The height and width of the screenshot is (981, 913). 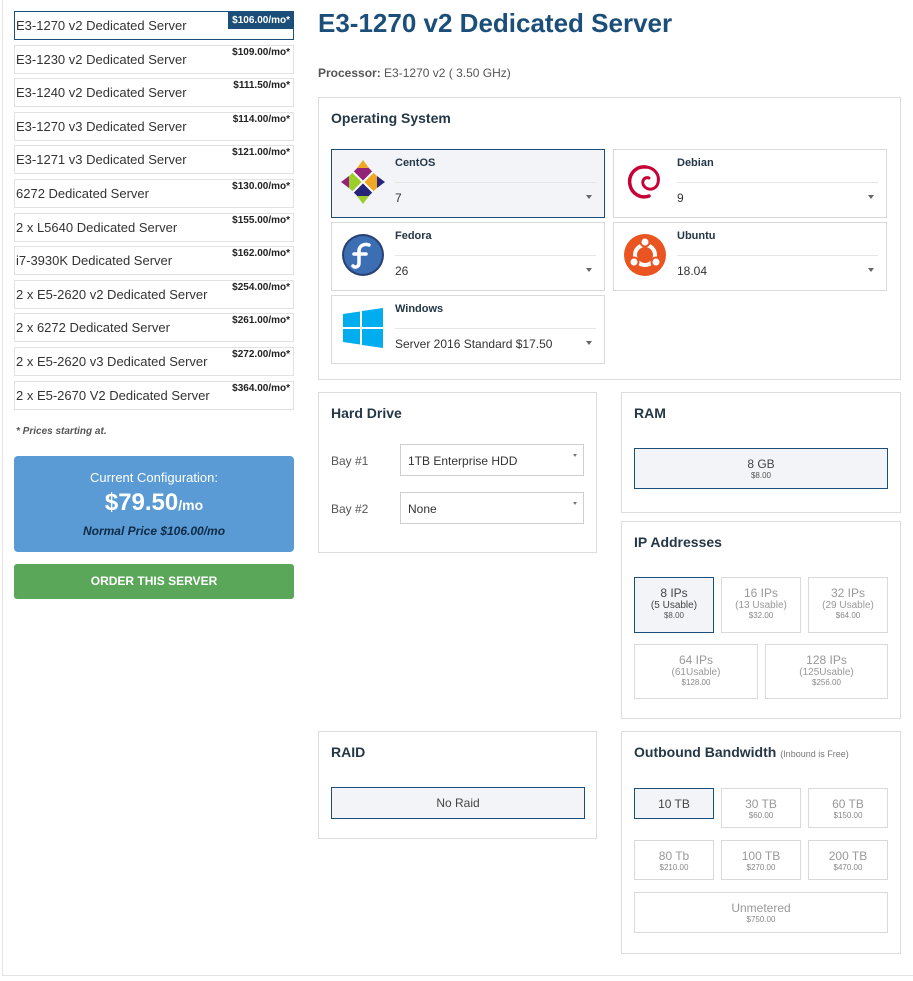 What do you see at coordinates (761, 605) in the screenshot?
I see `ip-option: 16 IPs (13 Usable) $32.00` at bounding box center [761, 605].